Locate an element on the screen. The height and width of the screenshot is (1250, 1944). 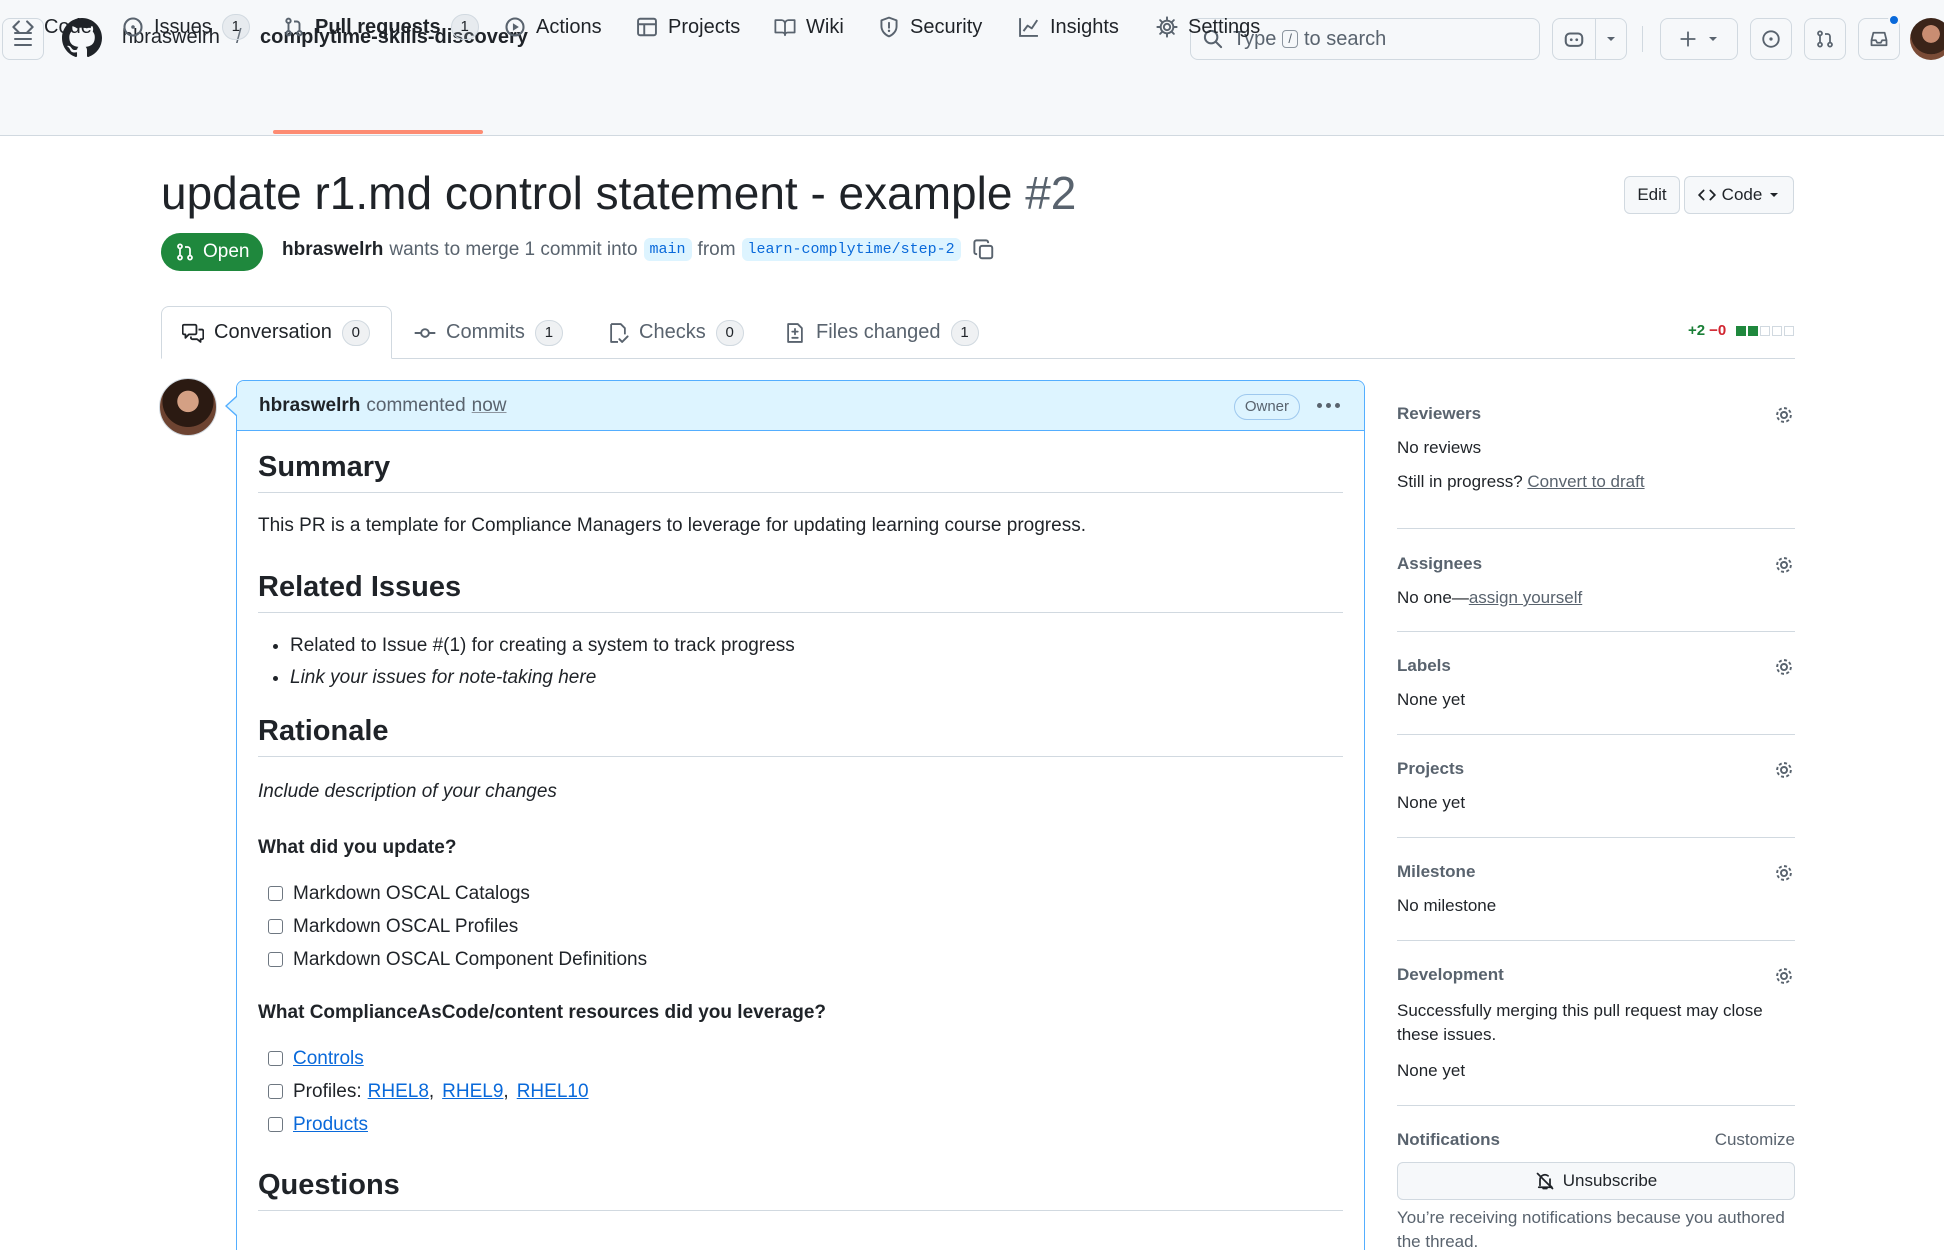
tab-conversation: Conversation 0 is located at coordinates (276, 332).